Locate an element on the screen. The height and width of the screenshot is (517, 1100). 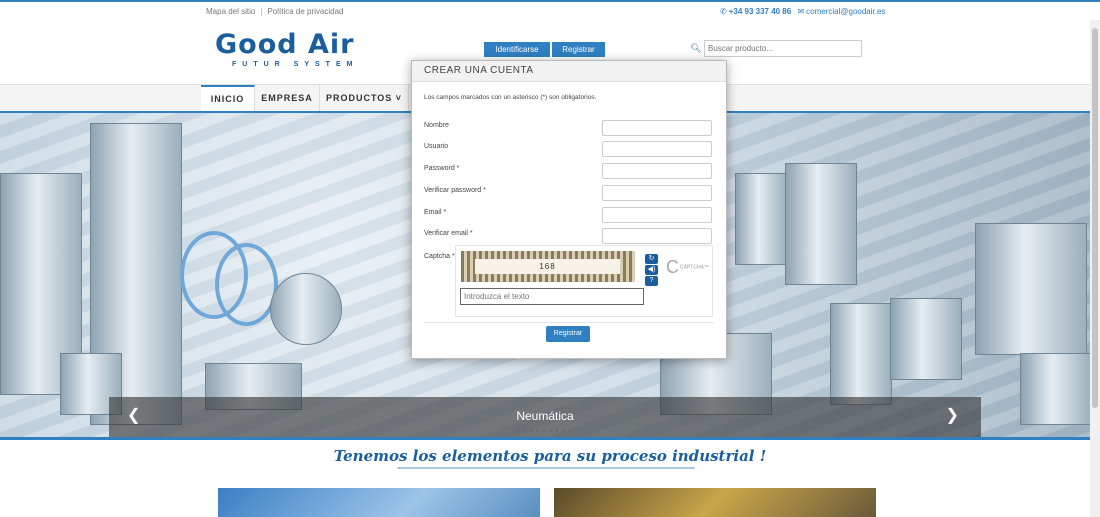
top-links: Mapa del sitio | Política de privacidad is located at coordinates (274, 11).